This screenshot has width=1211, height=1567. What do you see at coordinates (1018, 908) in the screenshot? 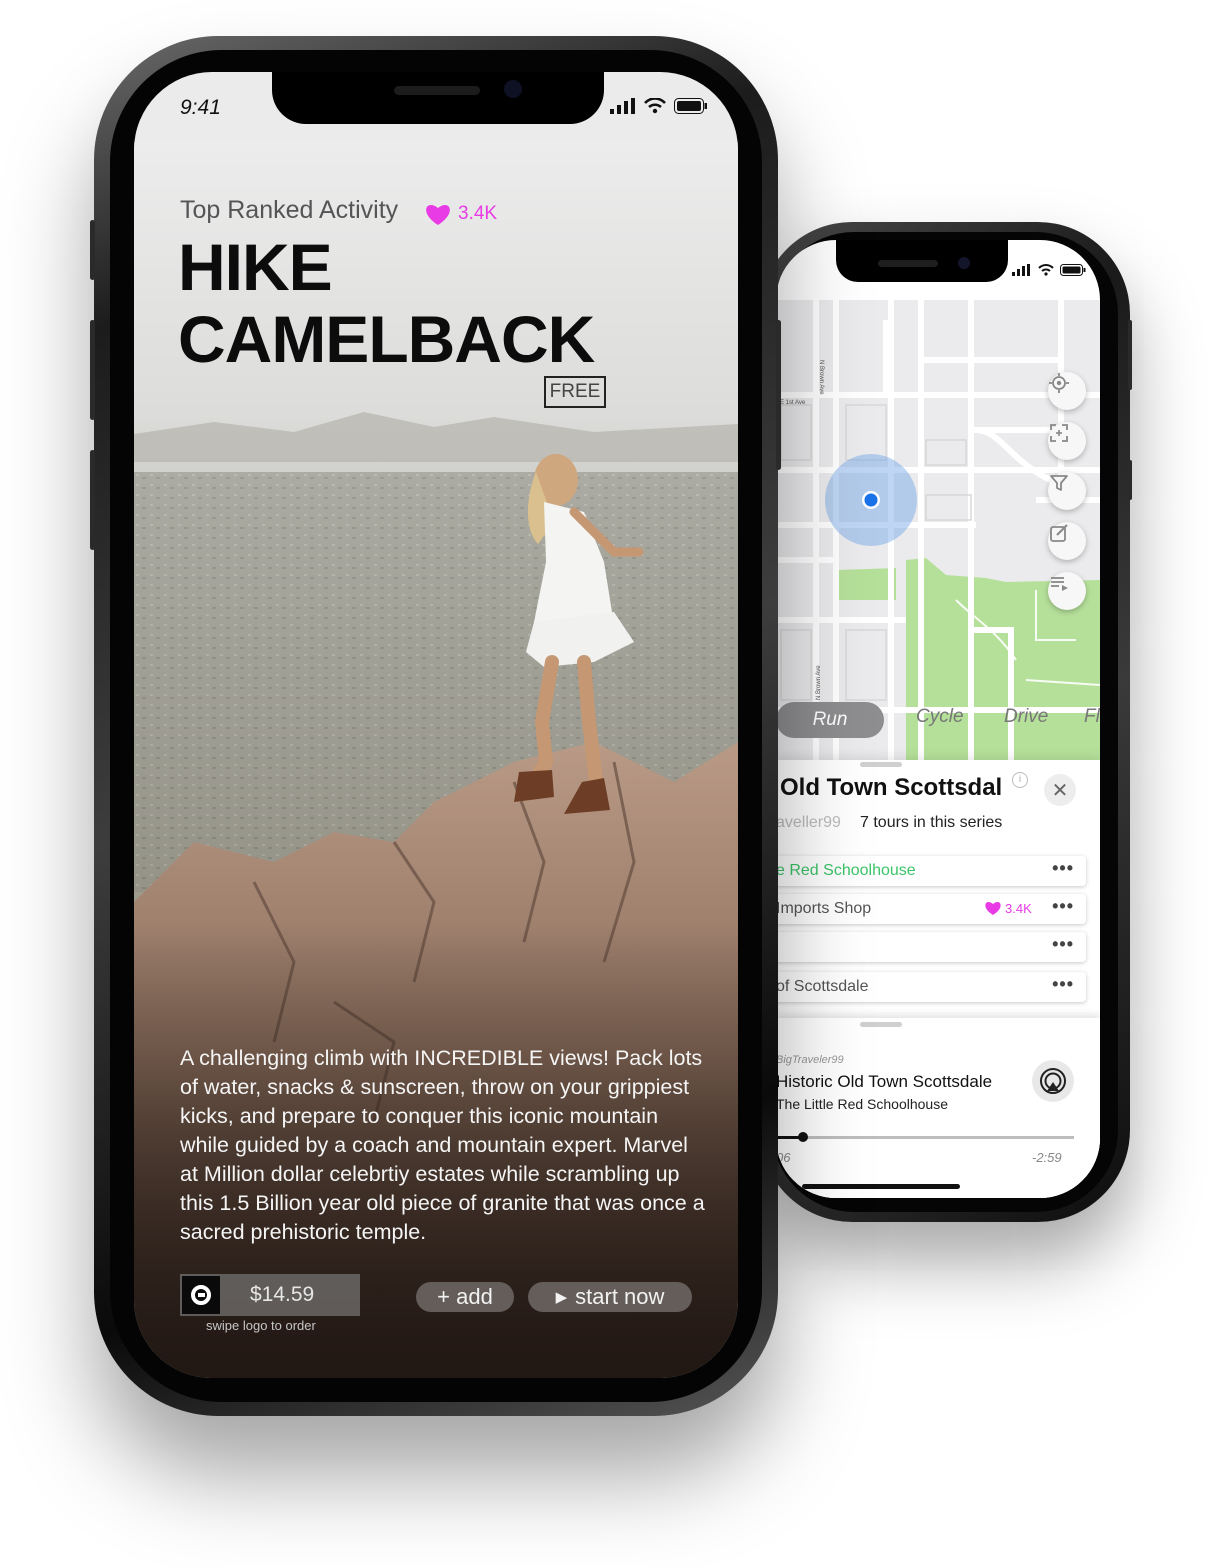
I see `stop-likes-count: 3.4K` at bounding box center [1018, 908].